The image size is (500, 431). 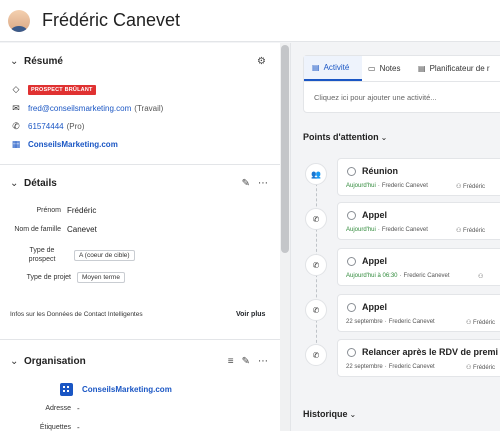 I want to click on contact-name: Frédéric Canevet, so click(x=111, y=20).